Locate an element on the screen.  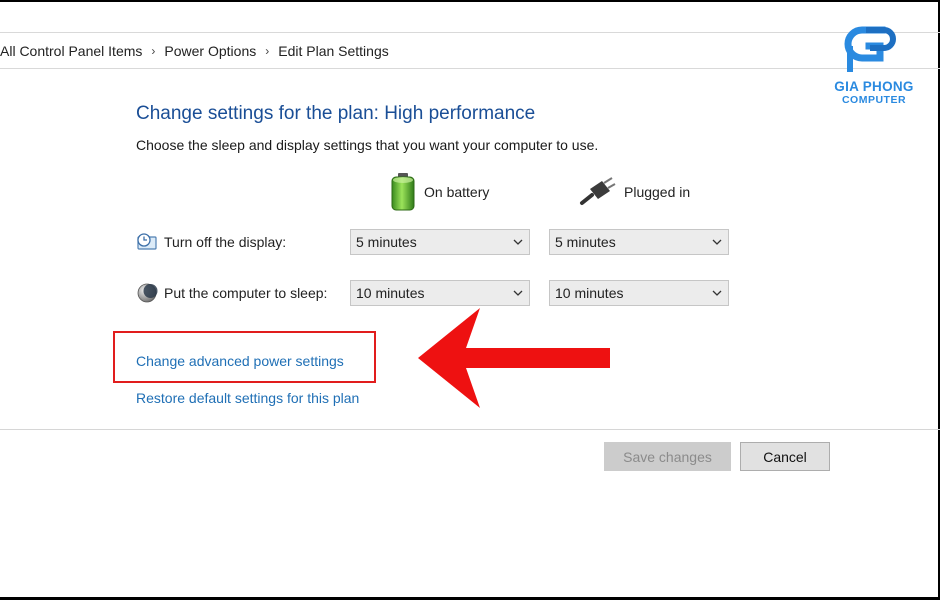
power-plug-icon is located at coordinates (598, 191).